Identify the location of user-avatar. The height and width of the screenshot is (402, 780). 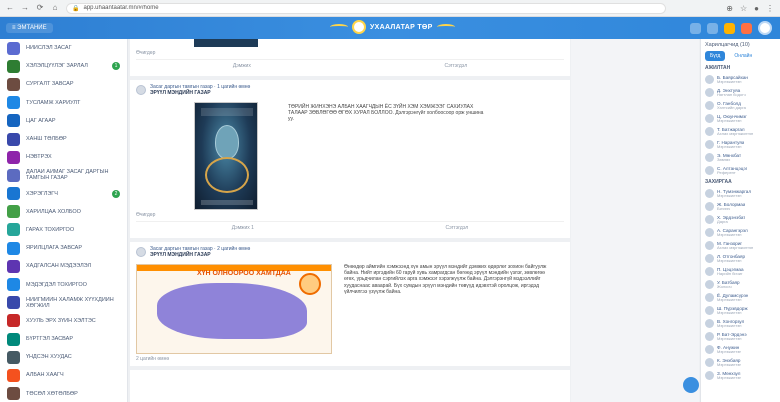
(765, 28).